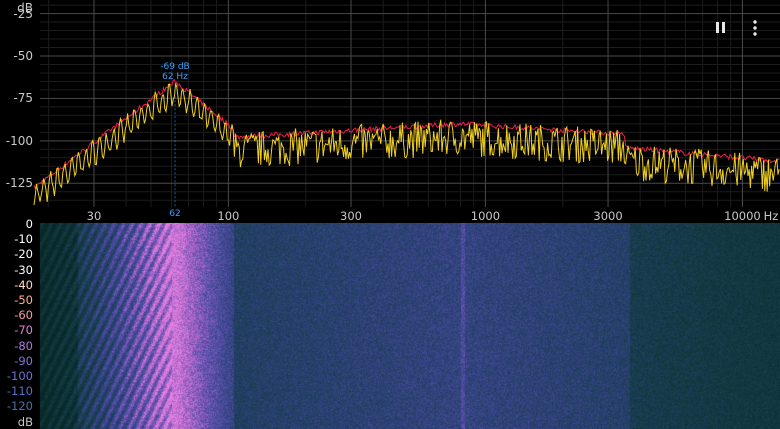  What do you see at coordinates (23, 98) in the screenshot?
I see `spectrum-y-tick: -75` at bounding box center [23, 98].